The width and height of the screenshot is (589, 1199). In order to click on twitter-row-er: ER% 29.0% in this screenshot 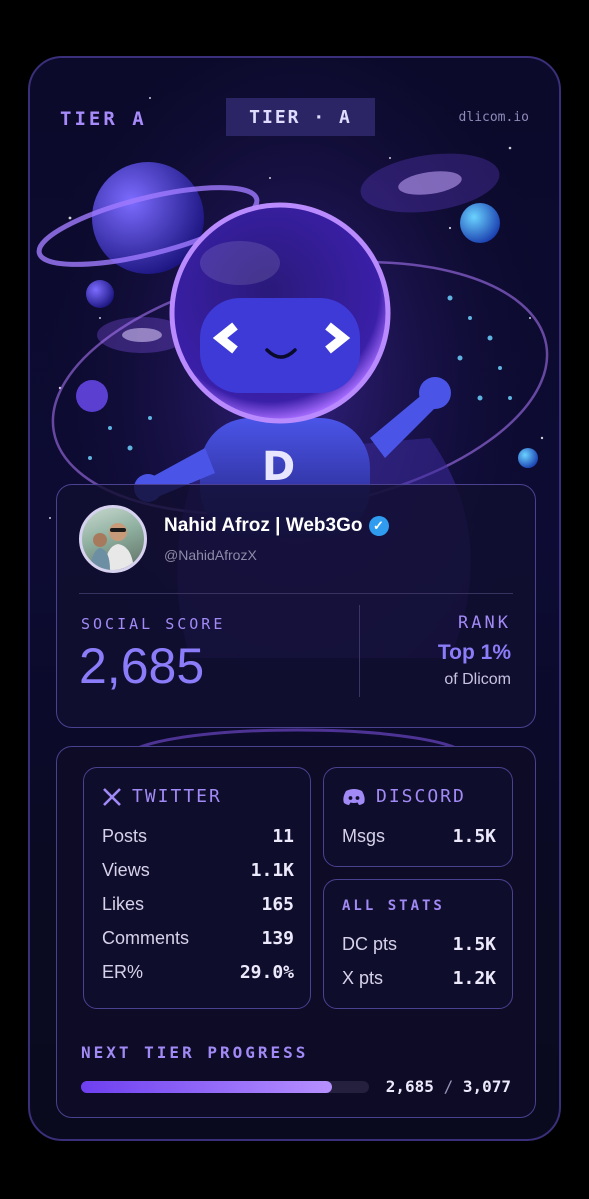, I will do `click(198, 972)`.